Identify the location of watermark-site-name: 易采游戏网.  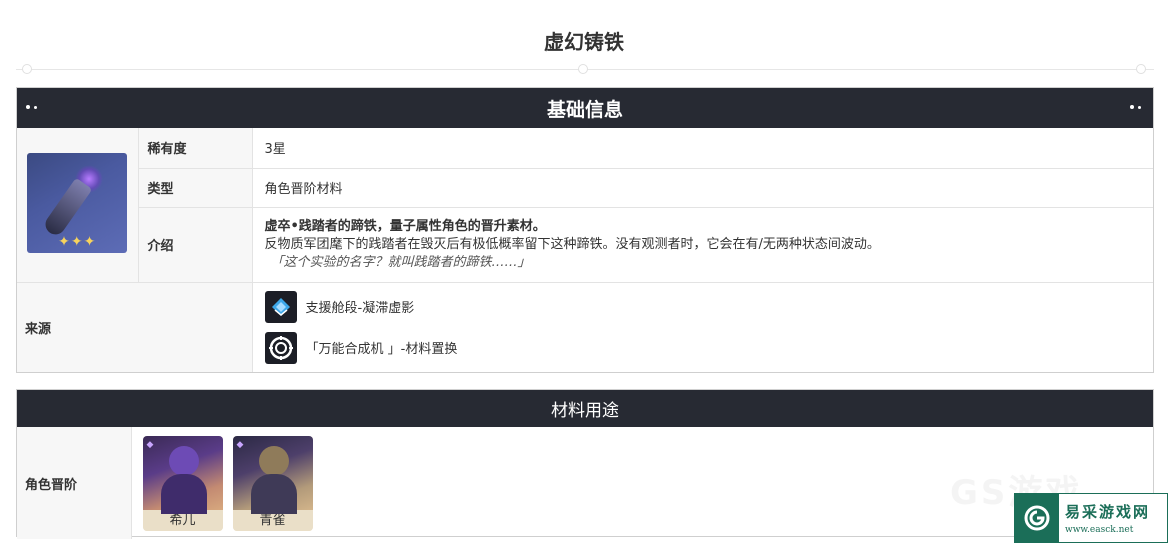
(1108, 512).